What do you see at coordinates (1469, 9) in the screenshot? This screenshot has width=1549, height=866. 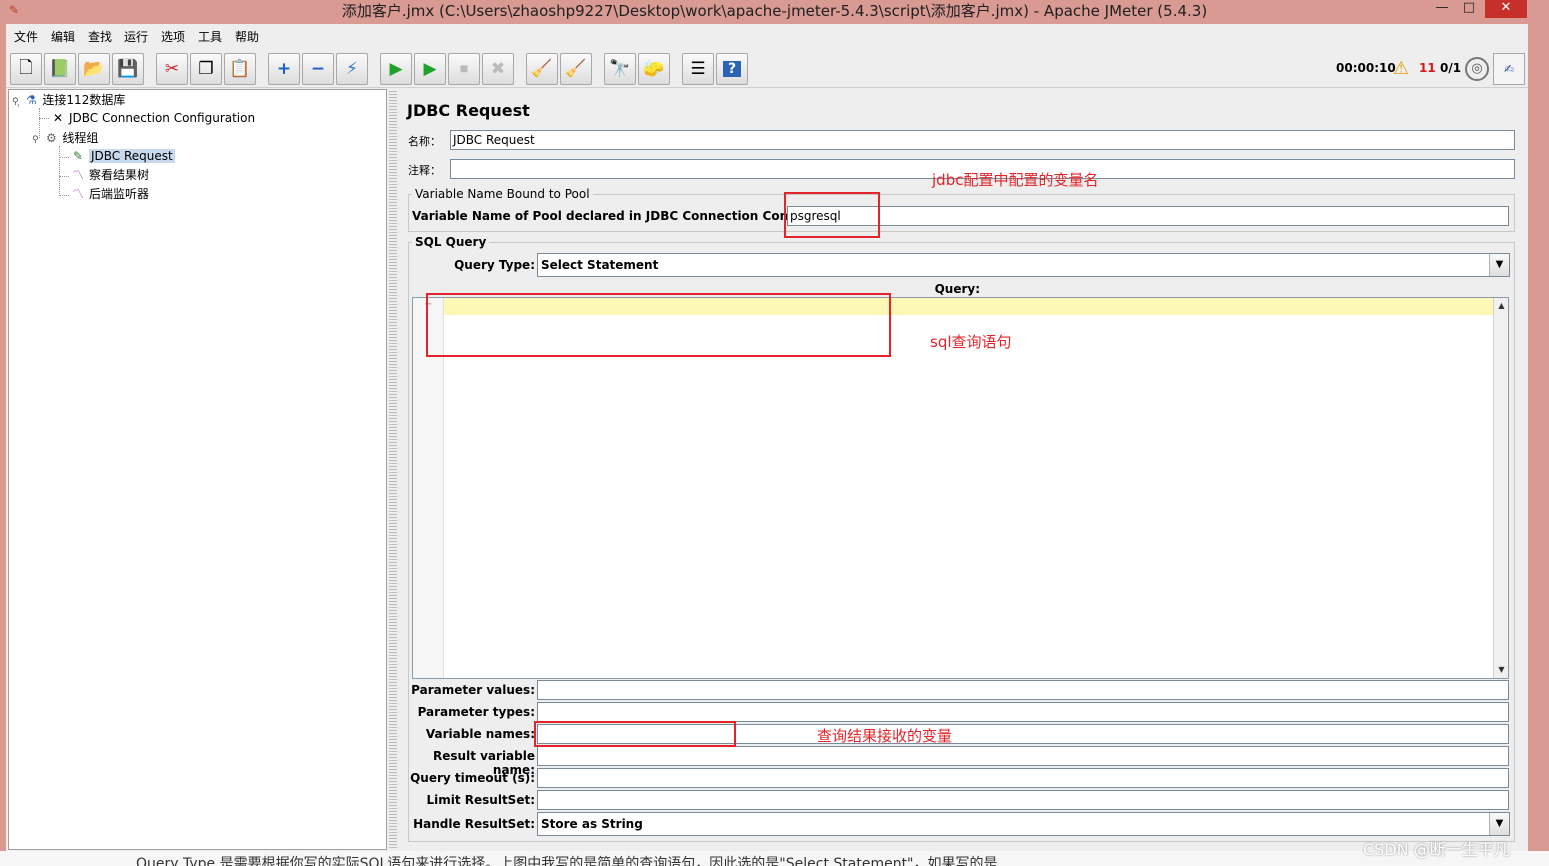 I see `maximize-button: □` at bounding box center [1469, 9].